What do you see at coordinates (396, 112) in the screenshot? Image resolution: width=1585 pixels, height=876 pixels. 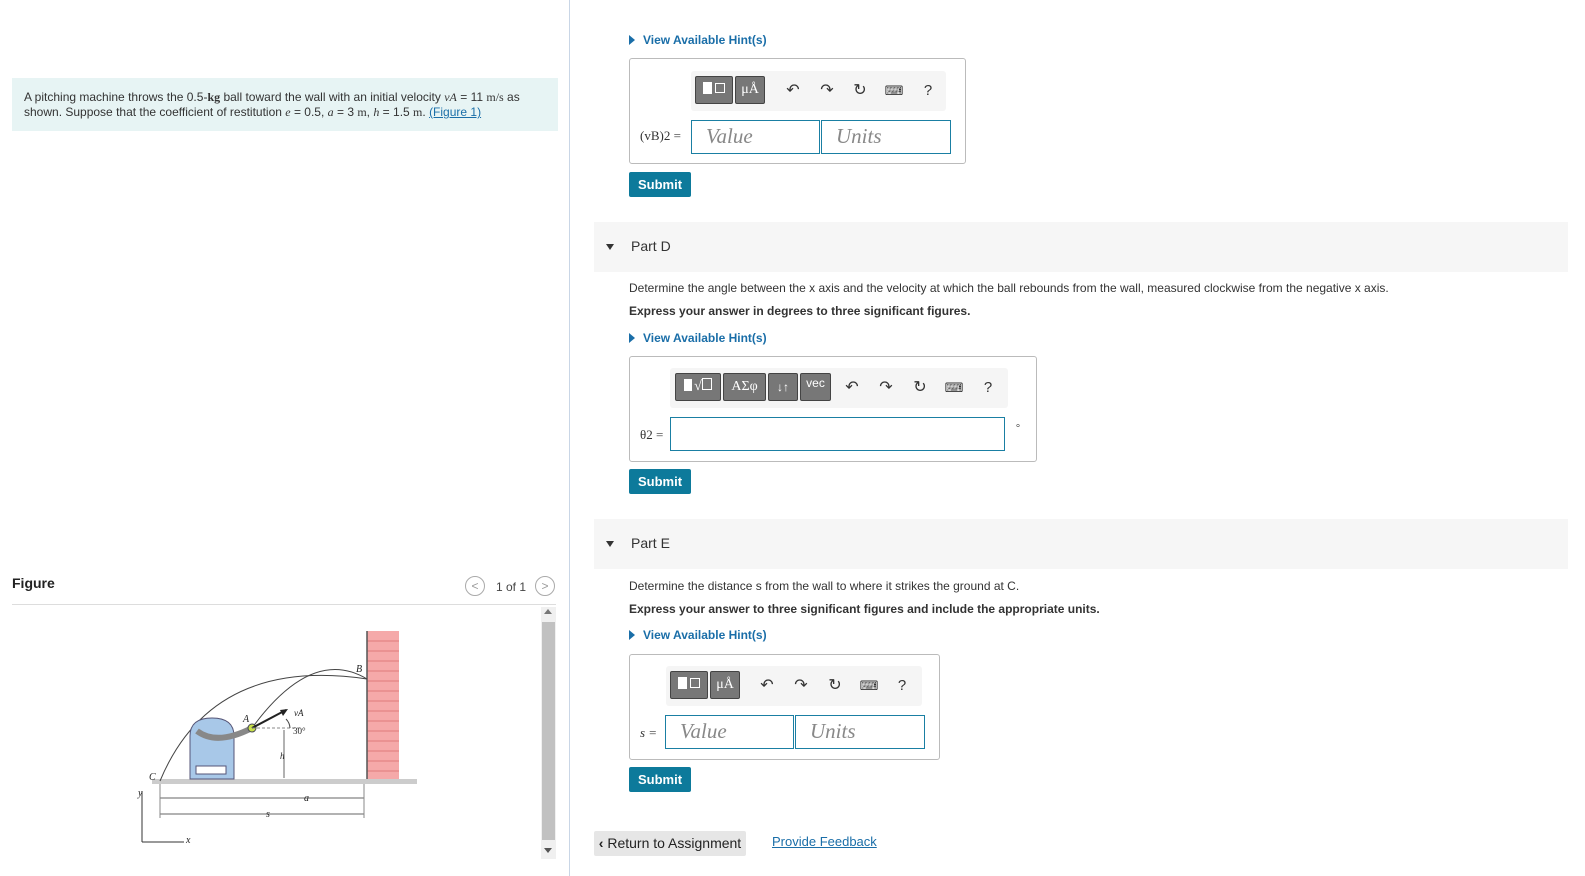 I see `h-value: = 1.5` at bounding box center [396, 112].